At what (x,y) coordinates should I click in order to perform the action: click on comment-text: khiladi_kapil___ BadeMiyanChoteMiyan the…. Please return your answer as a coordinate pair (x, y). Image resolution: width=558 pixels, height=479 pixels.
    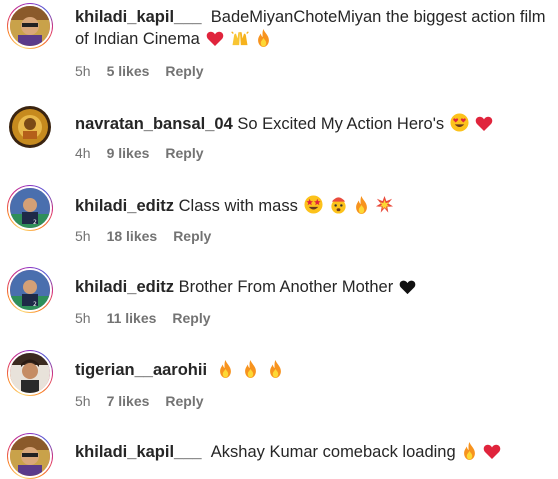
    Looking at the image, I should click on (313, 28).